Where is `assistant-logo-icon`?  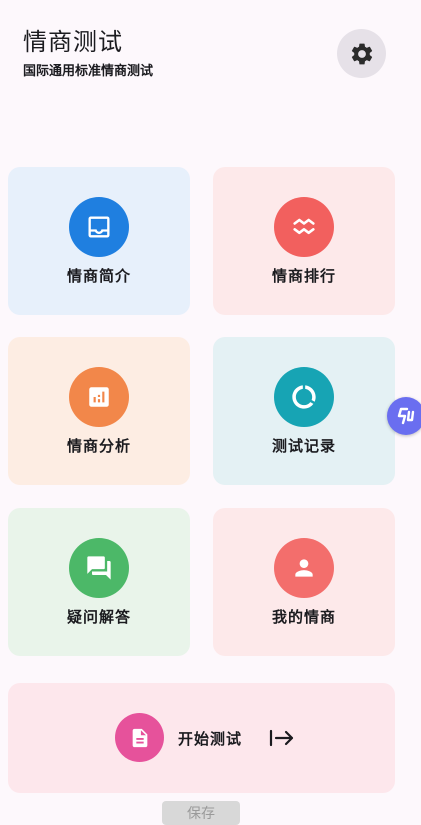
assistant-logo-icon is located at coordinates (406, 416).